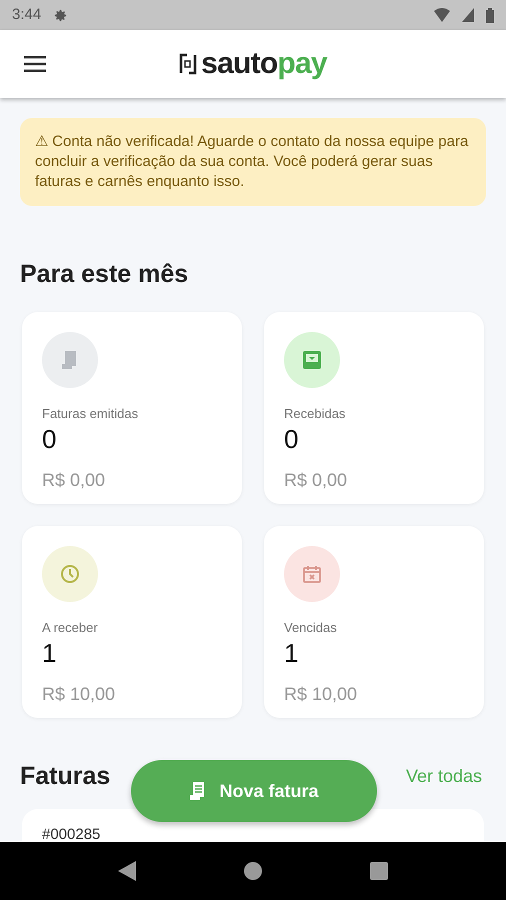  Describe the element at coordinates (315, 413) in the screenshot. I see `card-label: Recebidas` at that location.